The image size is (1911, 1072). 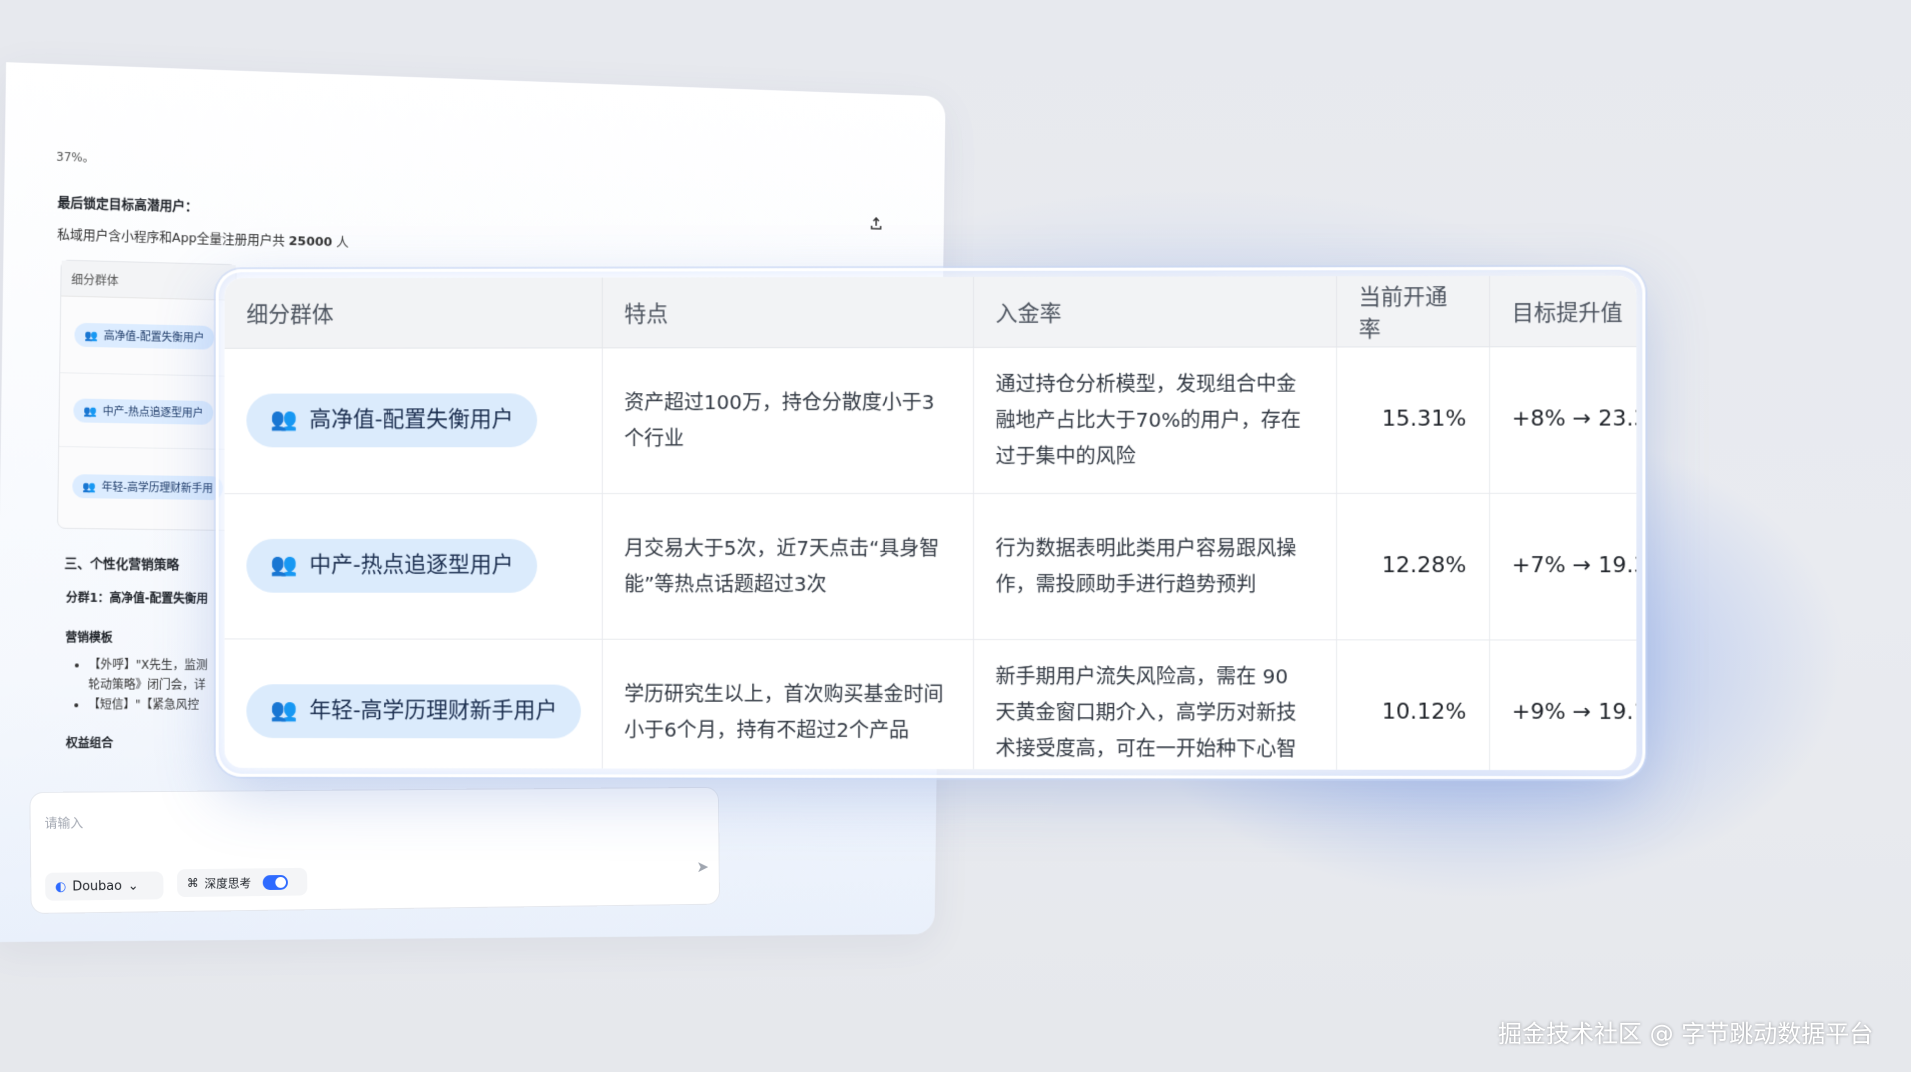 What do you see at coordinates (192, 883) in the screenshot?
I see `deep-think-icon: ⌘` at bounding box center [192, 883].